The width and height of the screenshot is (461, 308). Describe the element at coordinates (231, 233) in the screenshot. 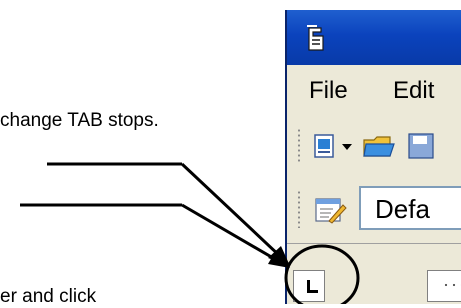

I see `pointer-arrow-lower-diagonal` at that location.